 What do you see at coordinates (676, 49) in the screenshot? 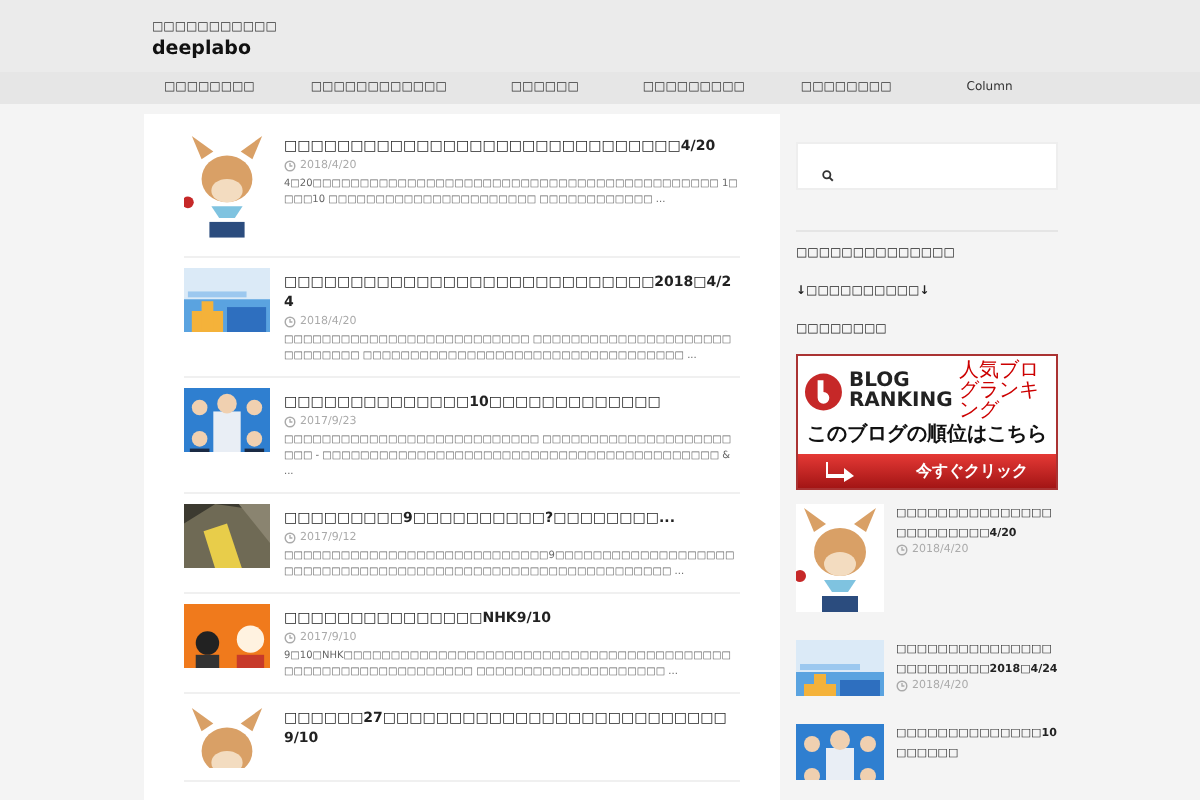
I see `site-title: deeplabo` at bounding box center [676, 49].